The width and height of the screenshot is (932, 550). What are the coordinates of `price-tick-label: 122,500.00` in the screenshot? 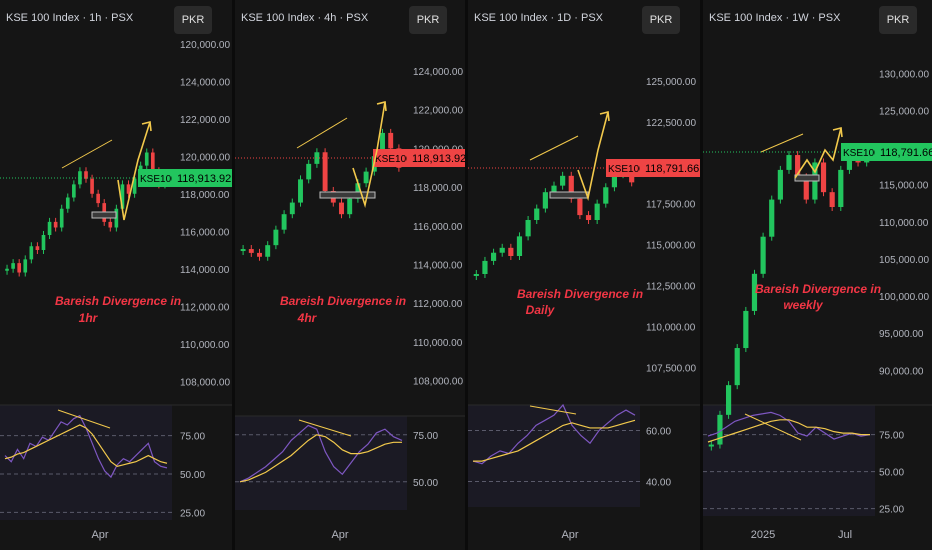 It's located at (671, 123).